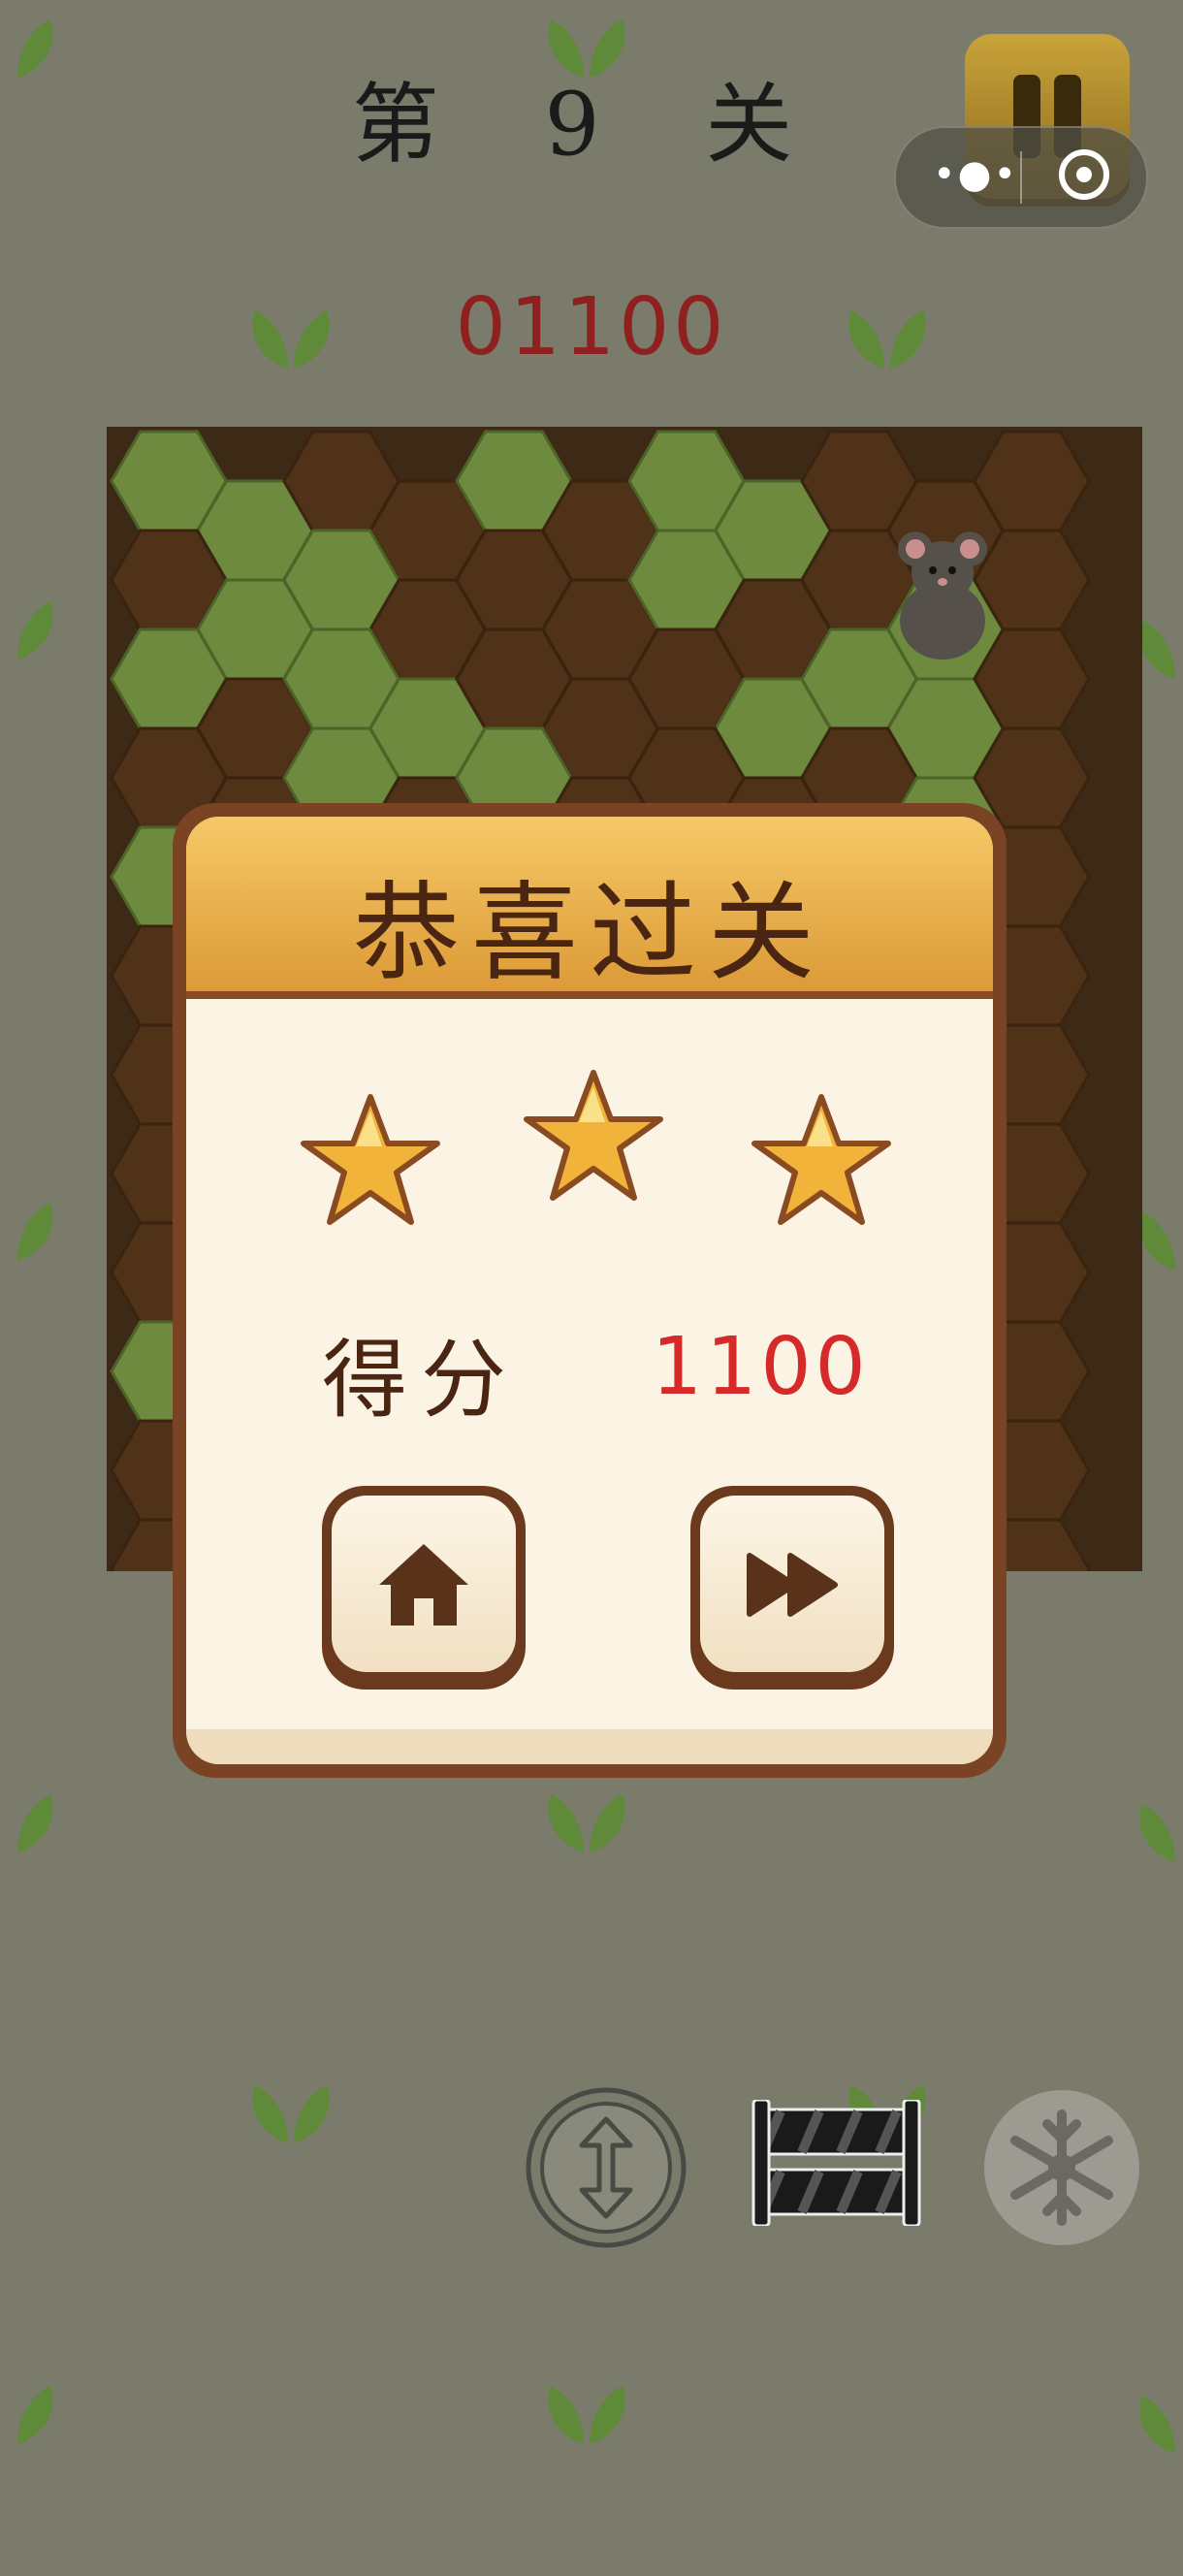  Describe the element at coordinates (421, 1380) in the screenshot. I see `score-label: 得分` at that location.